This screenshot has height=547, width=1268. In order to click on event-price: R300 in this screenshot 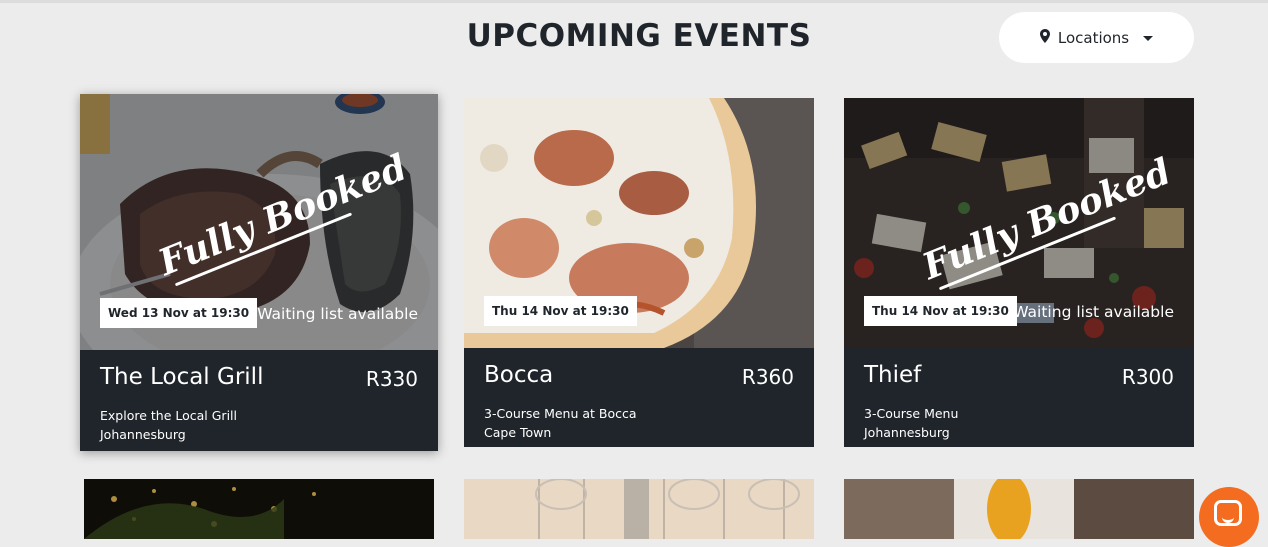, I will do `click(1147, 377)`.